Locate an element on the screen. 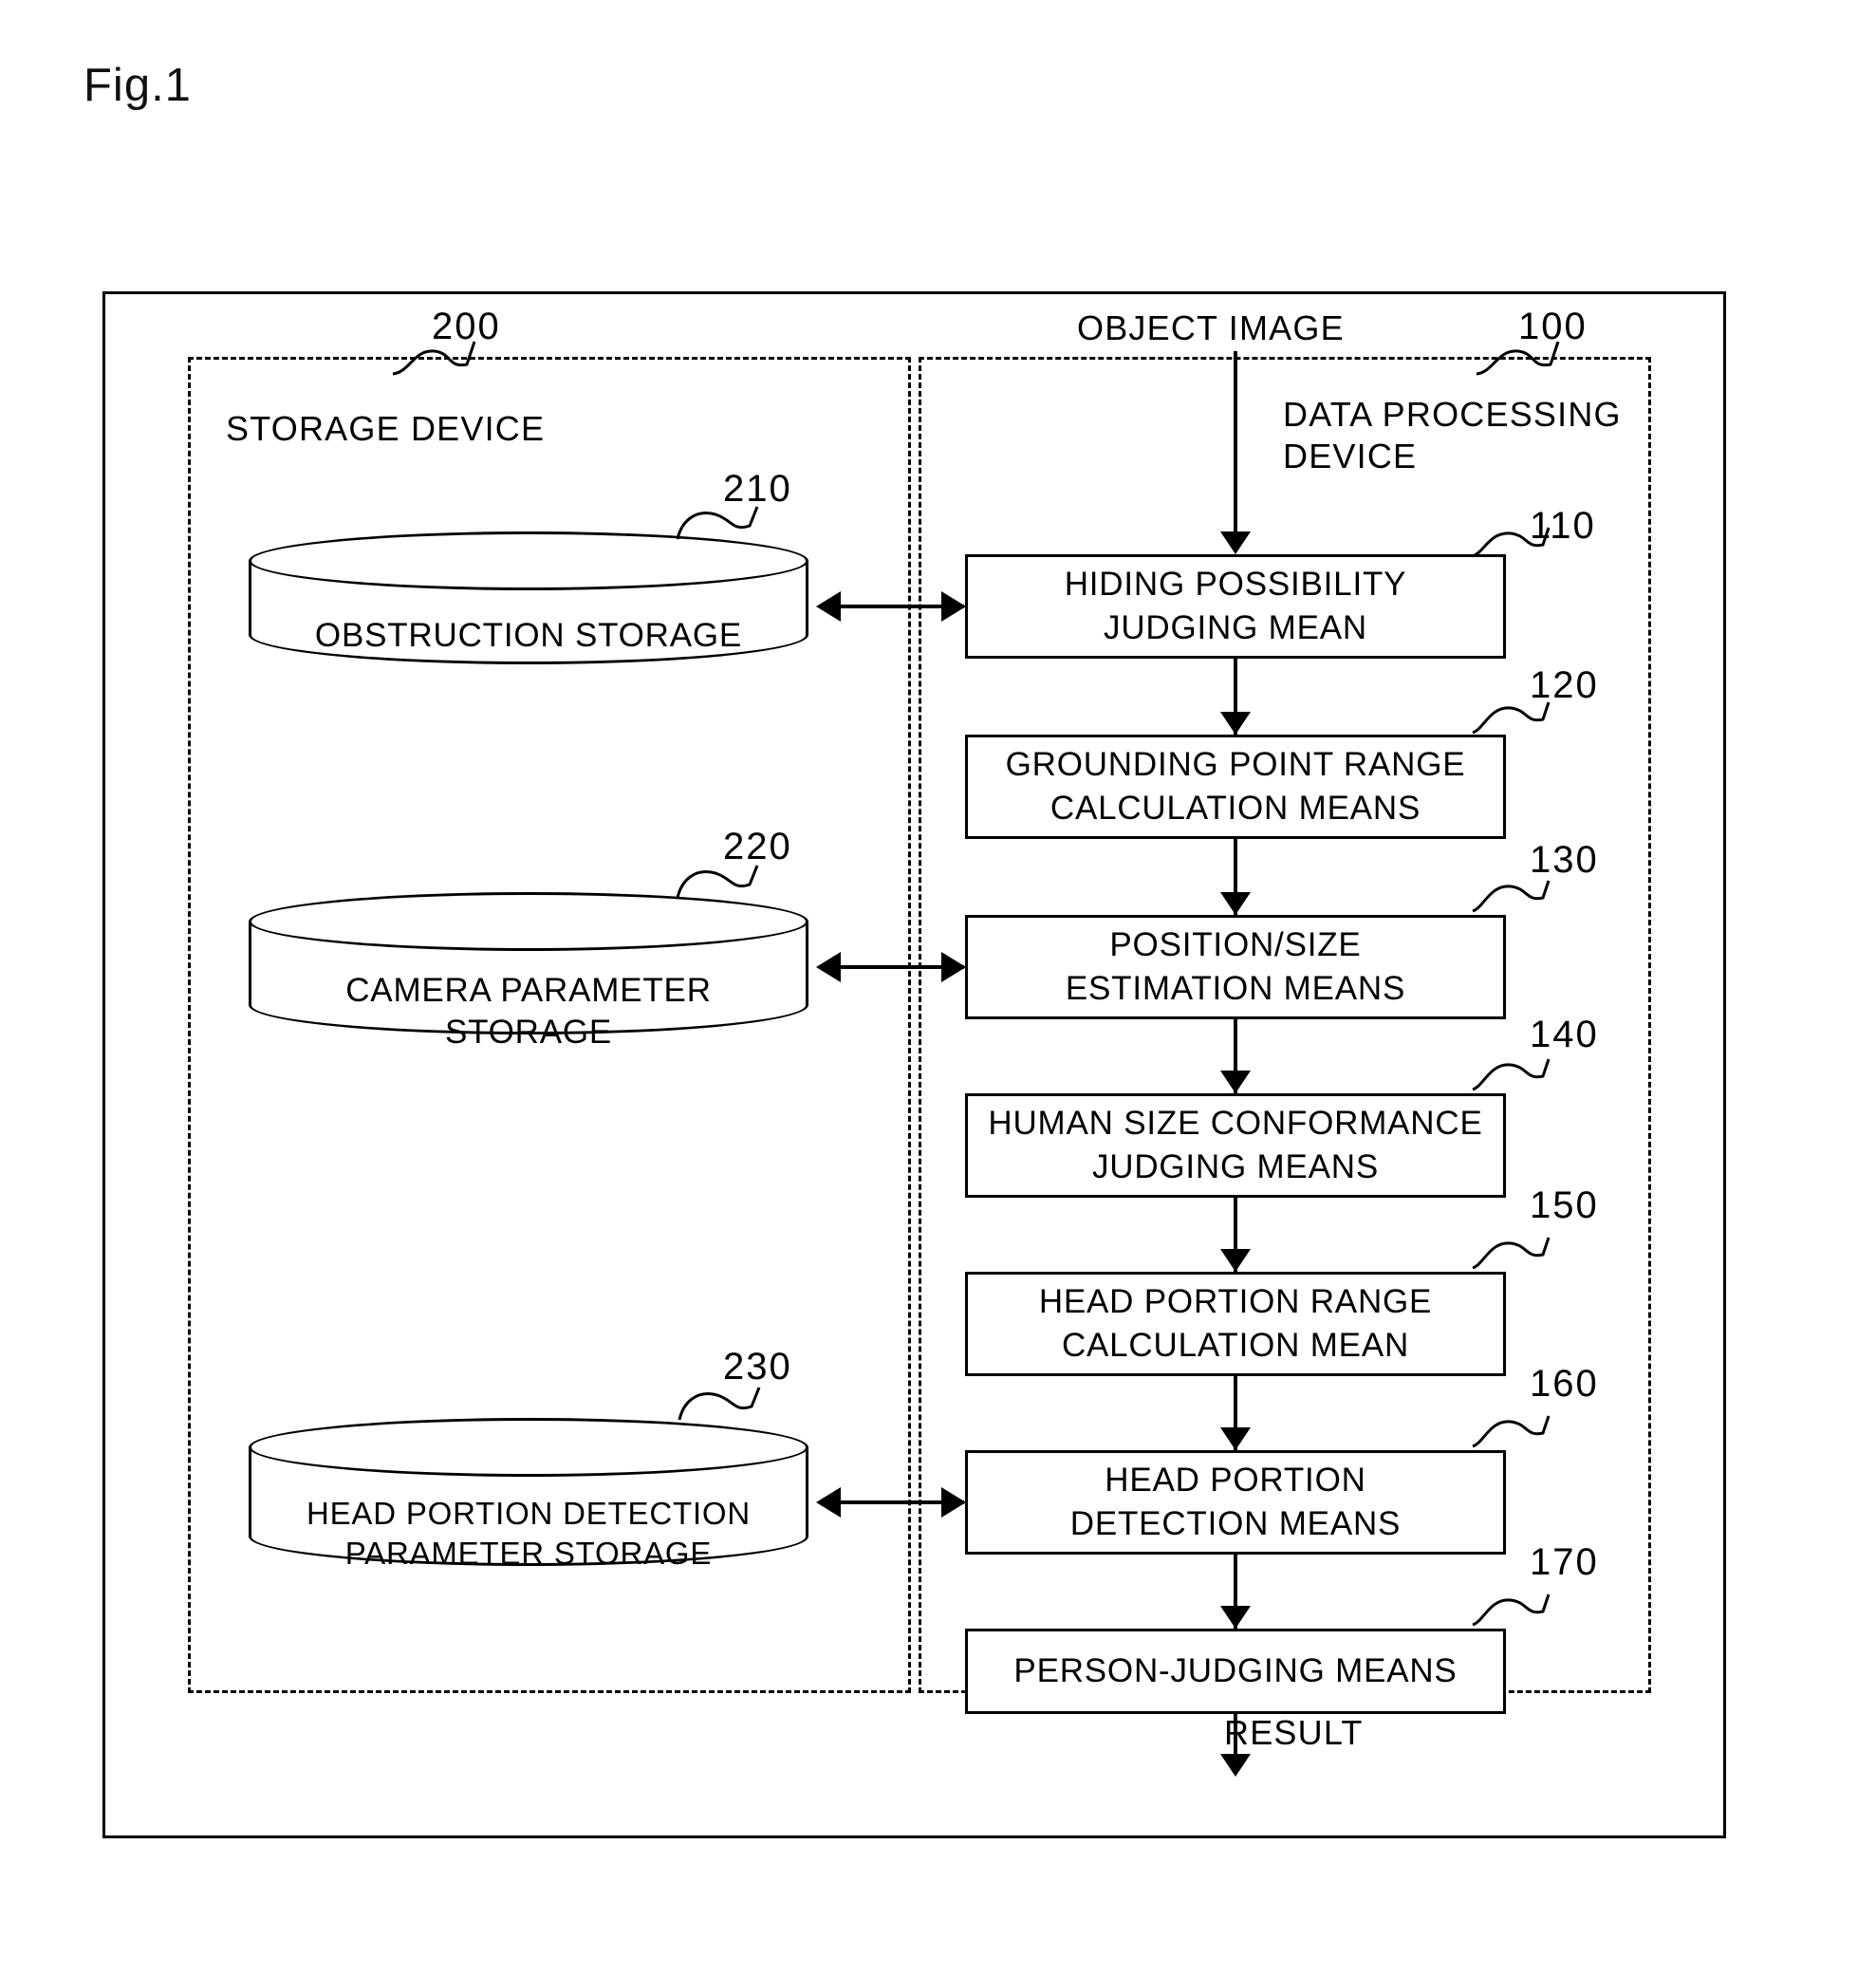 Image resolution: width=1876 pixels, height=1975 pixels. process-box-label: PERSON-JUDGING MEANS is located at coordinates (1235, 1670).